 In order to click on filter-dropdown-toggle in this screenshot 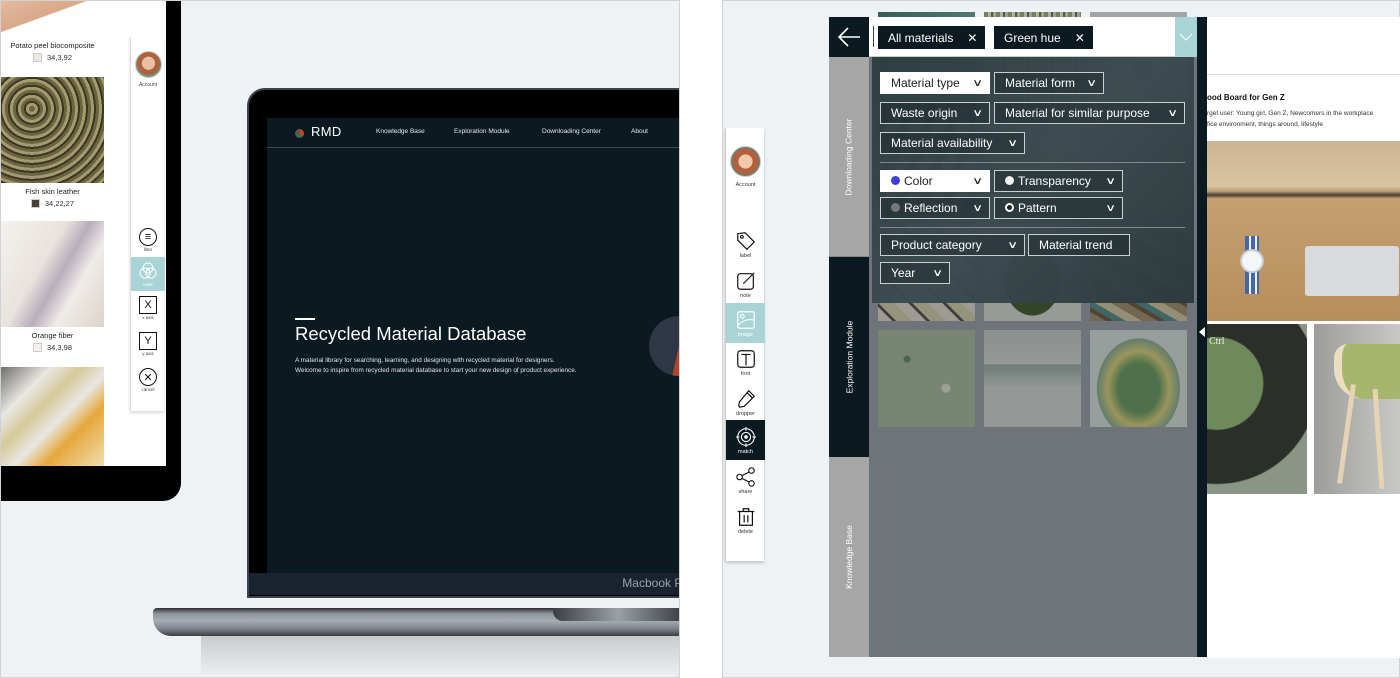, I will do `click(1186, 37)`.